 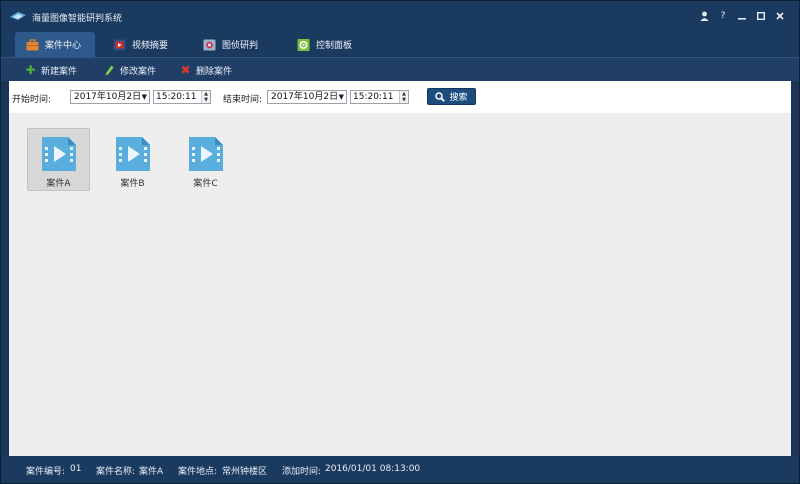 I want to click on end-time-value: 15:20:11, so click(x=373, y=97).